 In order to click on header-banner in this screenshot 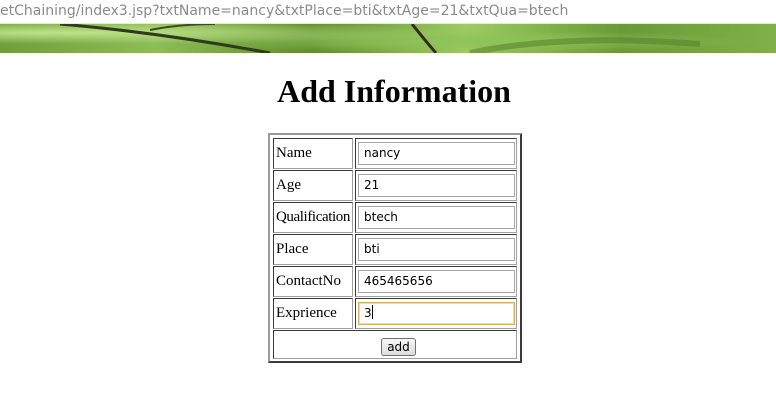, I will do `click(388, 38)`.